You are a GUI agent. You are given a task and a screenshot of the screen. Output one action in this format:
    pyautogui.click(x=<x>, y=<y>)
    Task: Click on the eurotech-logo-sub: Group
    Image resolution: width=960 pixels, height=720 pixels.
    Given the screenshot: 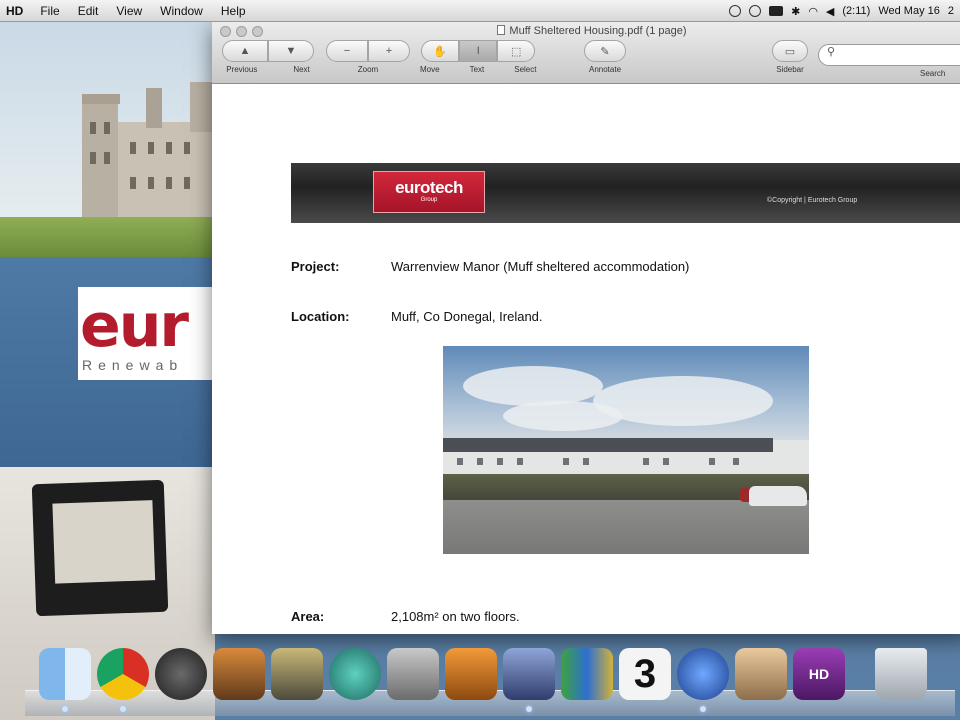 What is the action you would take?
    pyautogui.click(x=429, y=200)
    